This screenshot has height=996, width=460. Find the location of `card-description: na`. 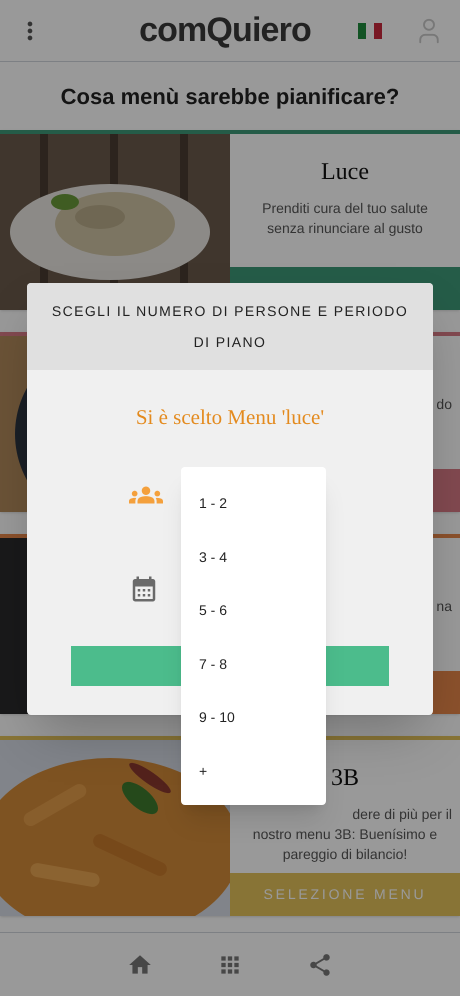

card-description: na is located at coordinates (444, 606).